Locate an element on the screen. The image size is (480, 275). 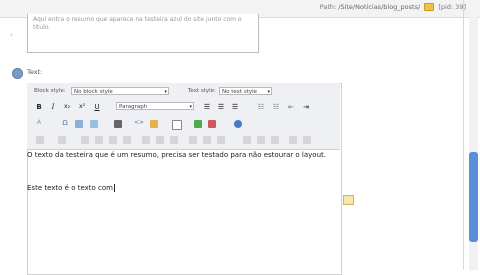
fullscreen-icon is located at coordinates (177, 125).